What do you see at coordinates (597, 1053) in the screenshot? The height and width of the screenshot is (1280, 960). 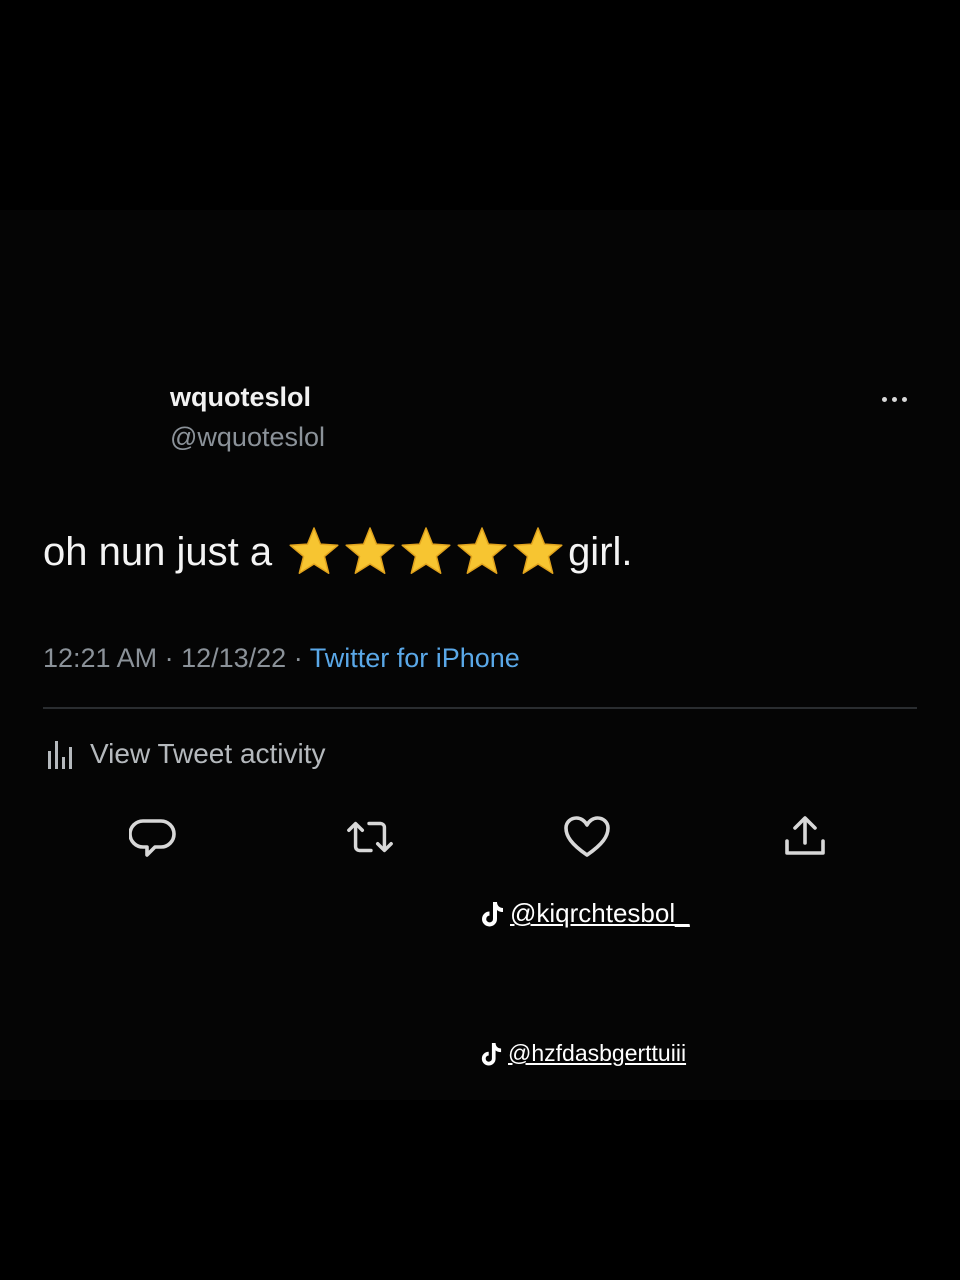 I see `watermark-handle-bottom: @hzfdasbgerttuiii` at bounding box center [597, 1053].